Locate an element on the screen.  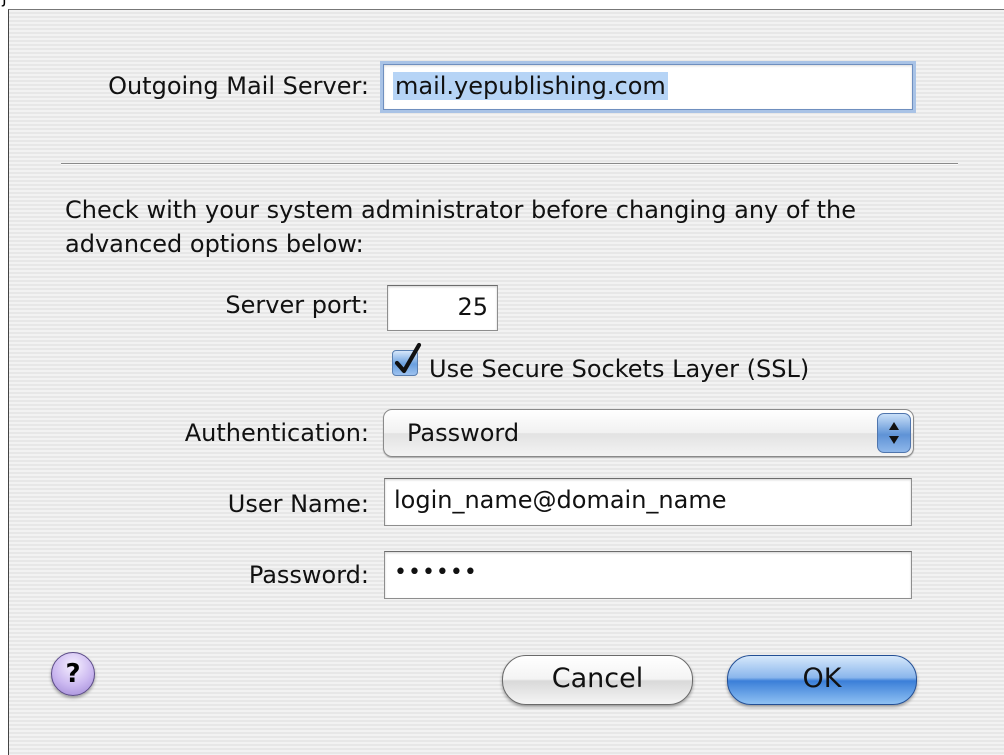
ssl-label: Use Secure Sockets Layer (SSL) is located at coordinates (619, 369).